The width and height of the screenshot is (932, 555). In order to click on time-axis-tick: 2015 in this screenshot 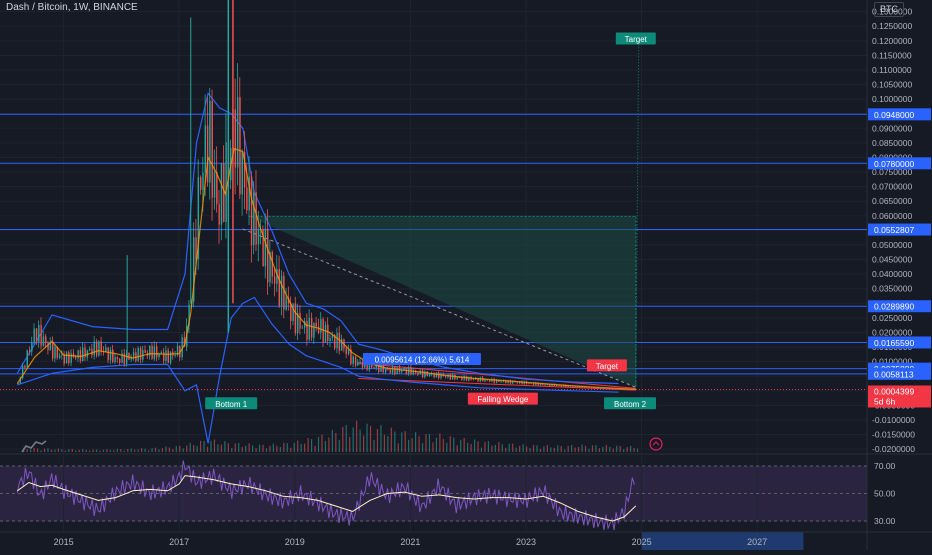, I will do `click(64, 542)`.